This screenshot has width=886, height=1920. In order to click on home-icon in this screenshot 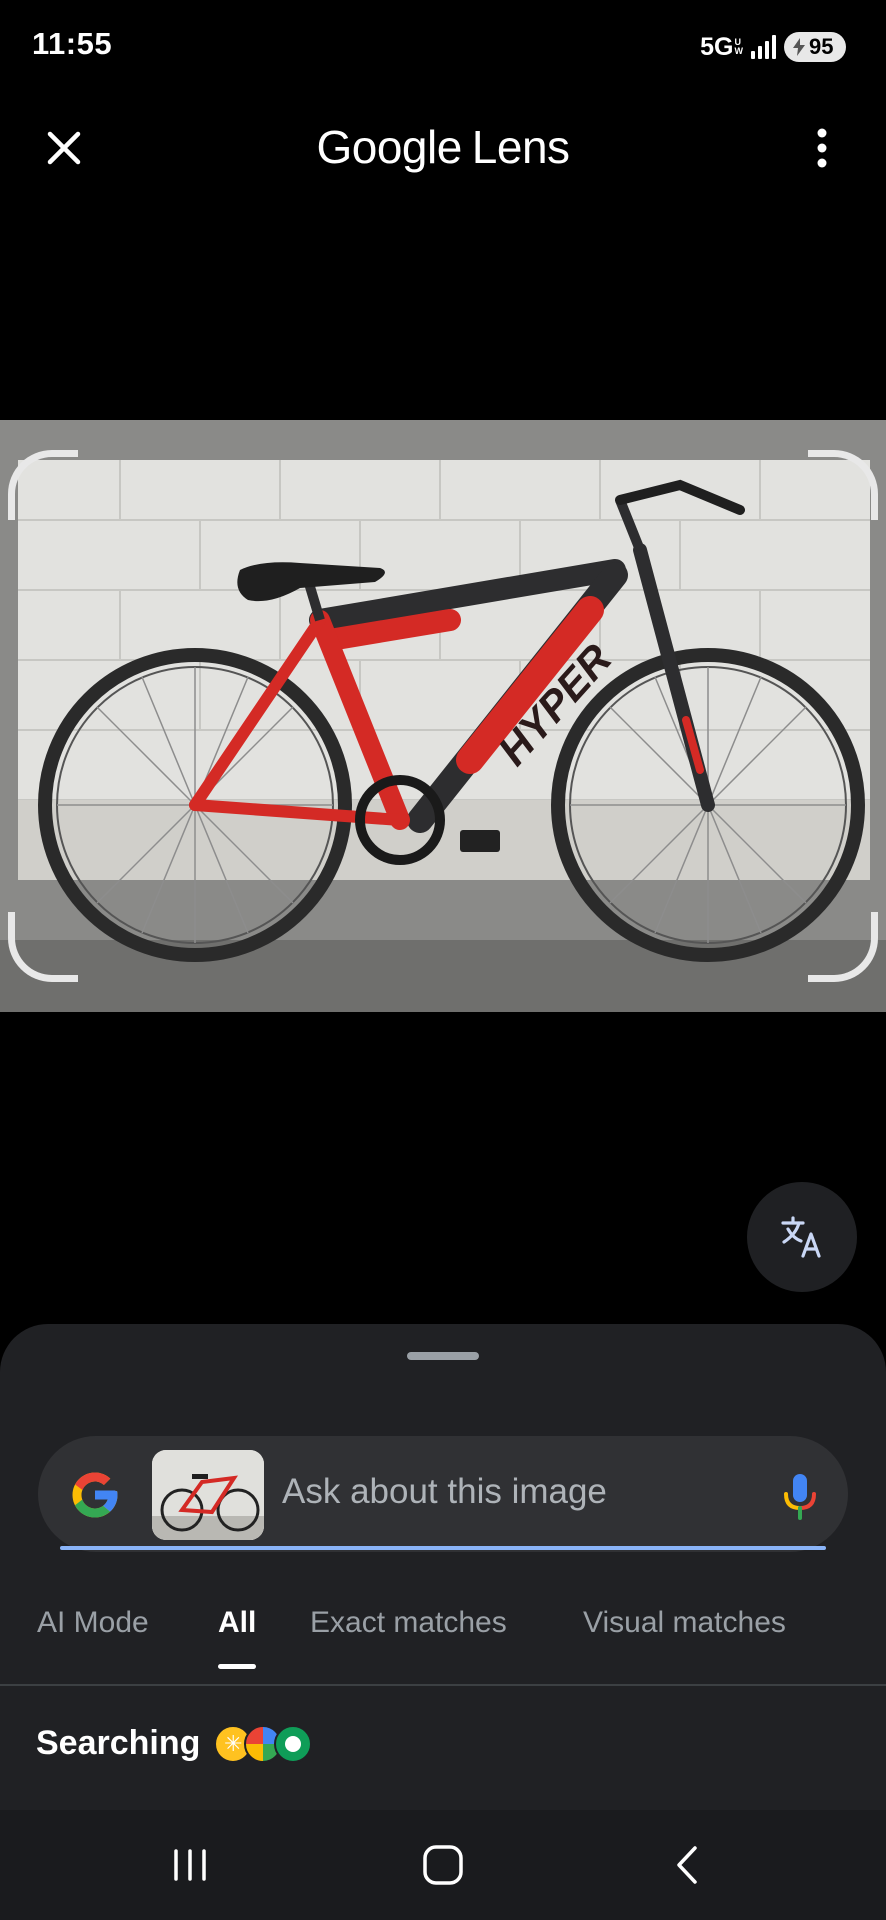, I will do `click(443, 1865)`.